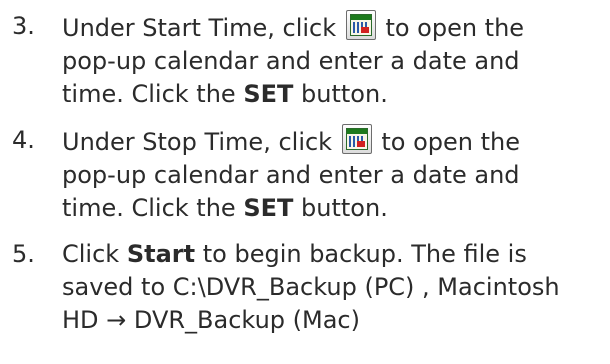  I want to click on step-line: Click Start to begin backup. The file is, so click(332, 254).